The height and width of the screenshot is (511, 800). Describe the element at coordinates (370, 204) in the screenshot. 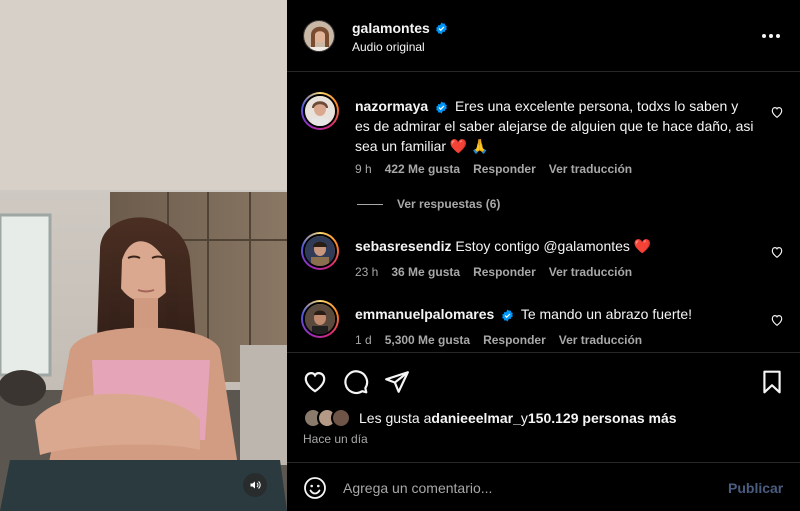

I see `replies-divider` at that location.